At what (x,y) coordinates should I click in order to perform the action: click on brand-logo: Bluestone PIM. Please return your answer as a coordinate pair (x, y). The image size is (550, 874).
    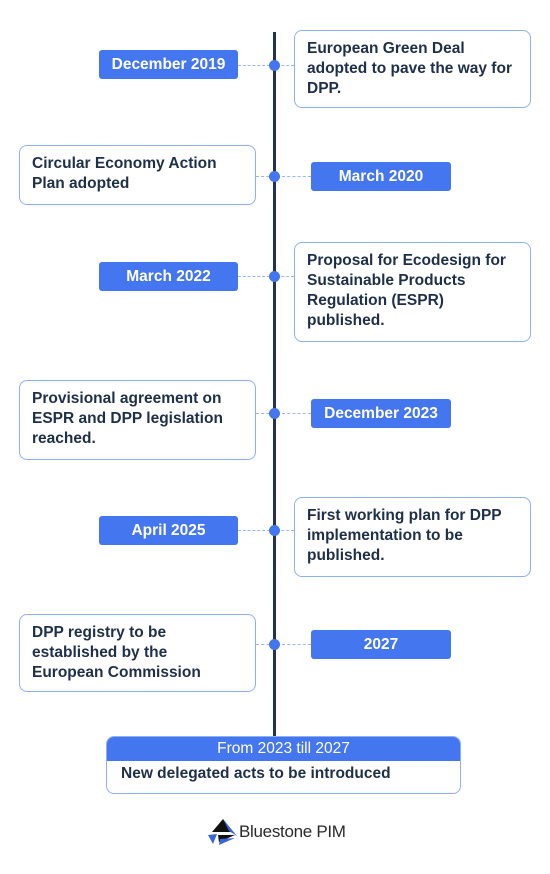
    Looking at the image, I should click on (276, 832).